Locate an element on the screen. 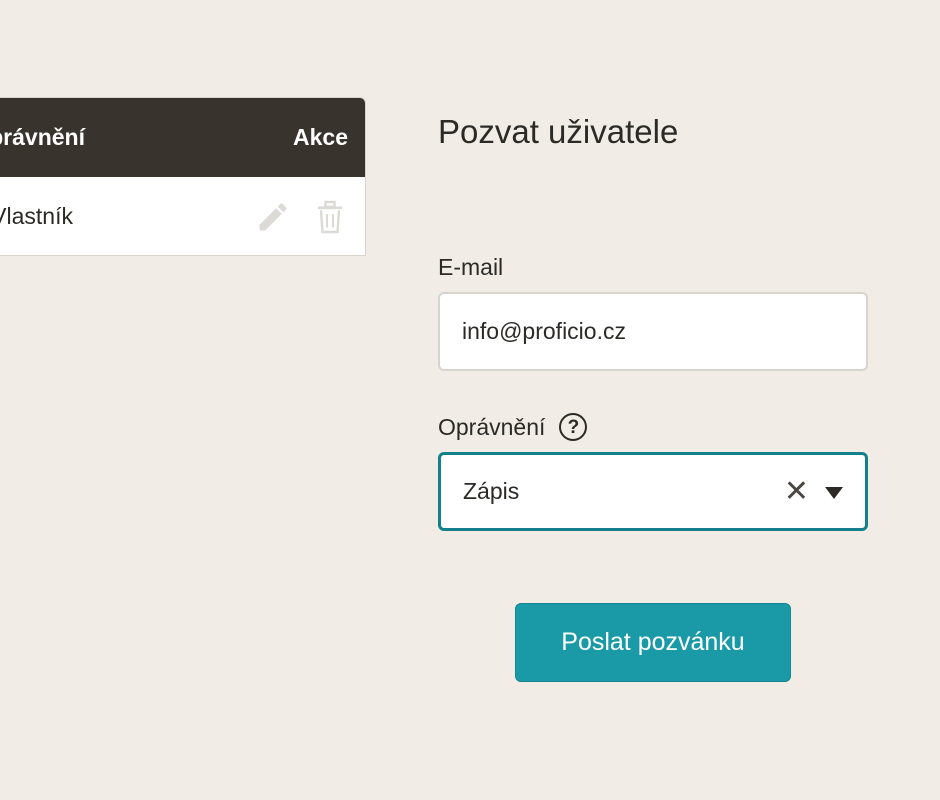 The height and width of the screenshot is (800, 940). users-table: Oprávnění Akce Vlastník is located at coordinates (183, 176).